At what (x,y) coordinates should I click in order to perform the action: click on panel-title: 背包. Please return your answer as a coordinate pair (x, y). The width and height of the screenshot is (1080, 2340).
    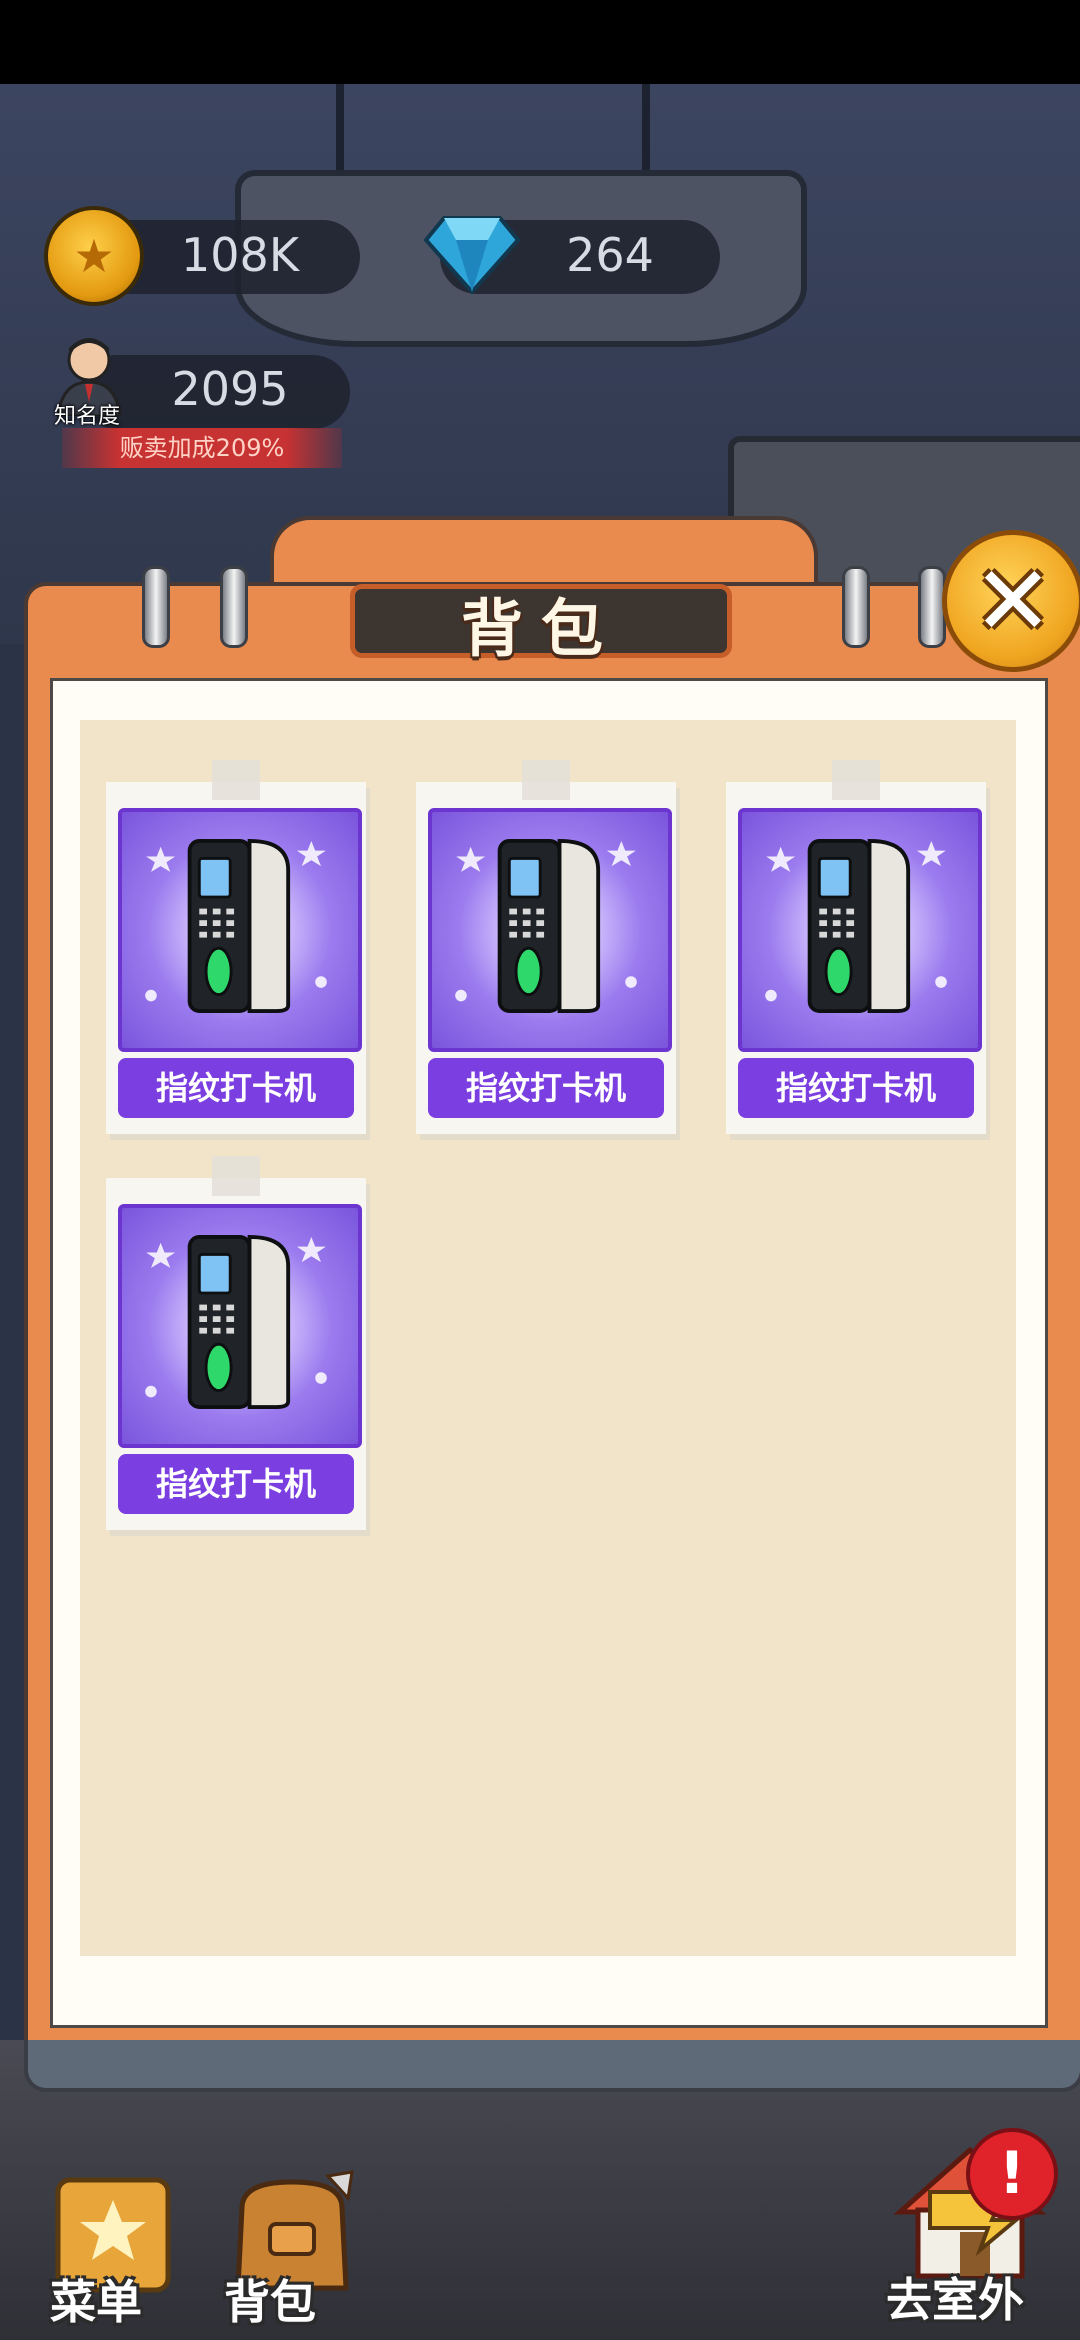
    Looking at the image, I should click on (540, 628).